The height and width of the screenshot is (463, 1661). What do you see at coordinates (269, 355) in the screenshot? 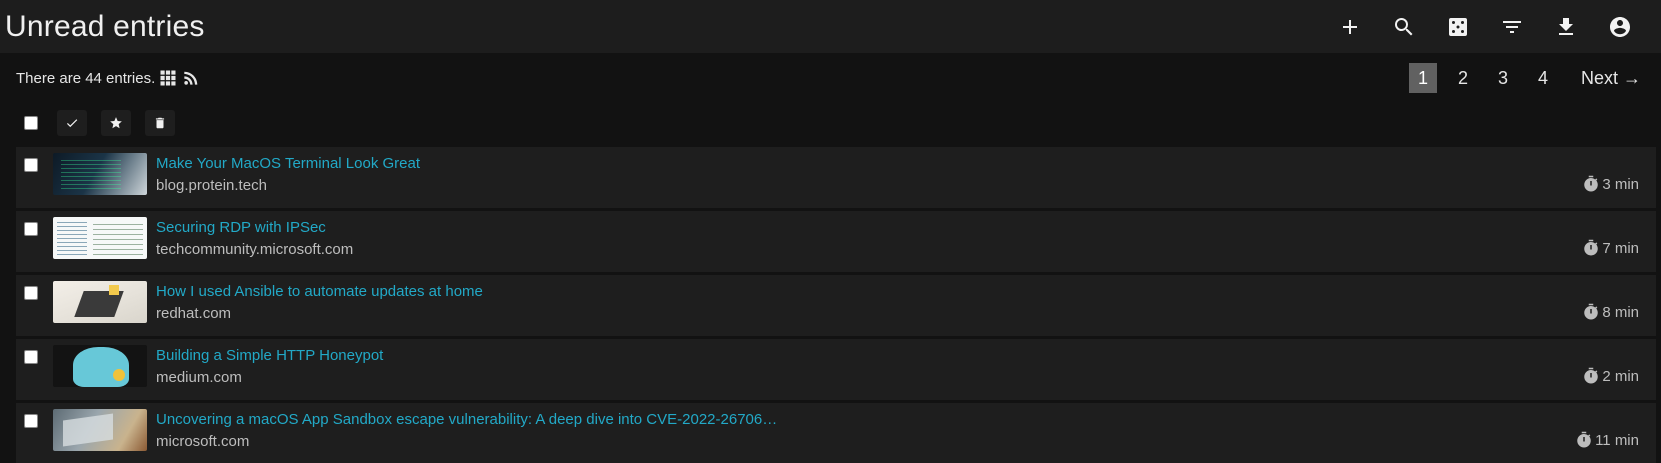
I see `entry-title-link: Building a Simple HTTP Honeypot` at bounding box center [269, 355].